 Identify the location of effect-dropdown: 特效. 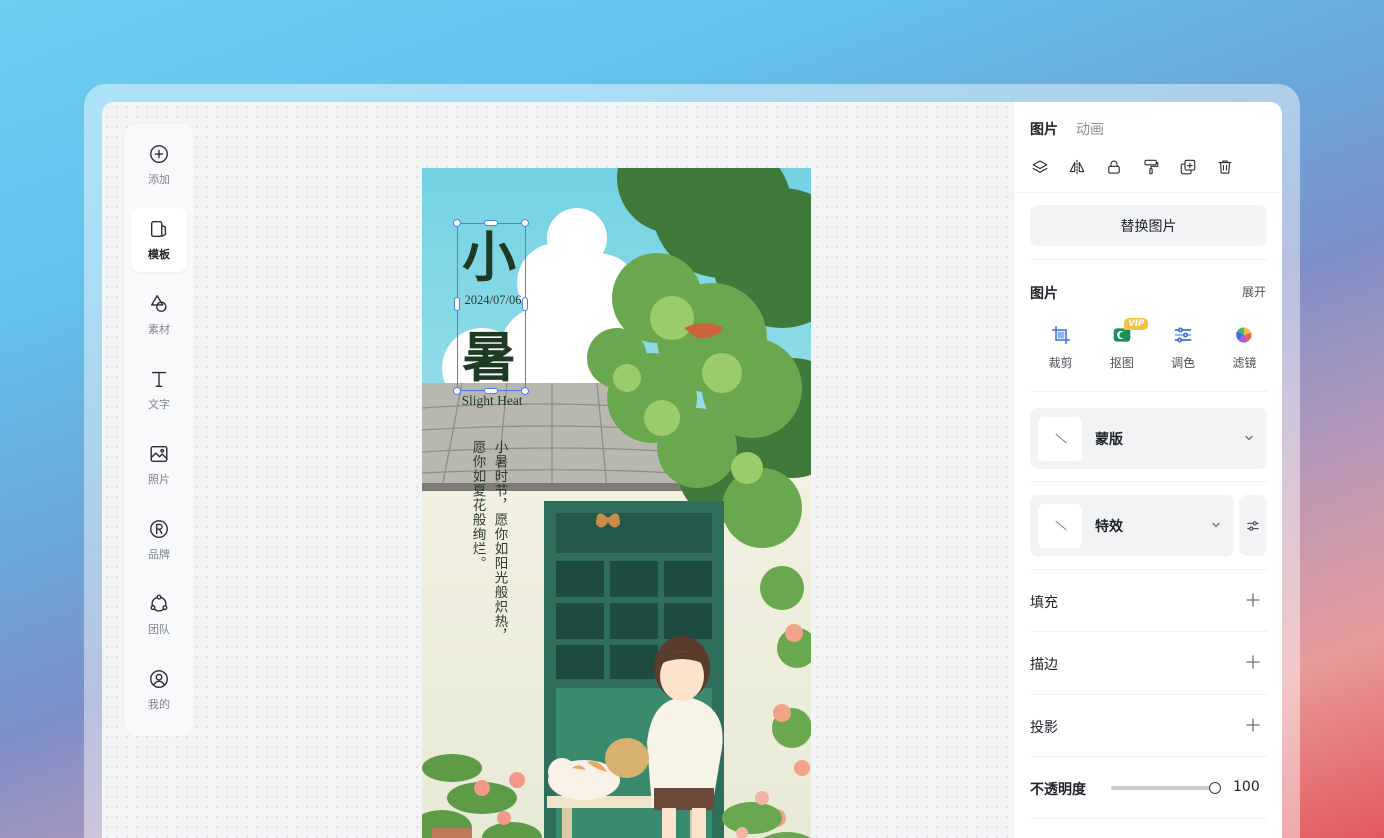
(1132, 525).